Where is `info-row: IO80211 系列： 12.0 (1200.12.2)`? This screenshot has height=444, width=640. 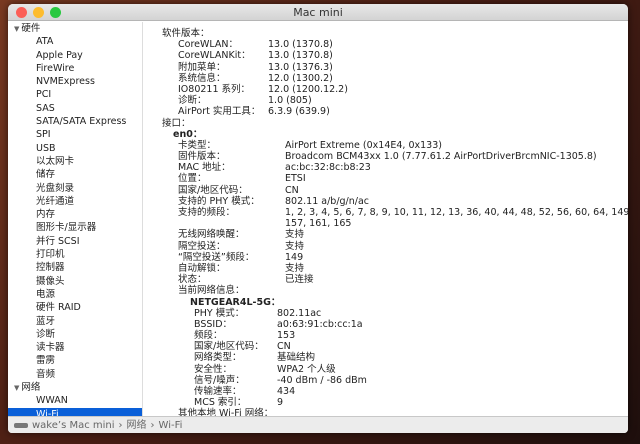
info-row: IO80211 系列： 12.0 (1200.12.2) is located at coordinates (386, 89).